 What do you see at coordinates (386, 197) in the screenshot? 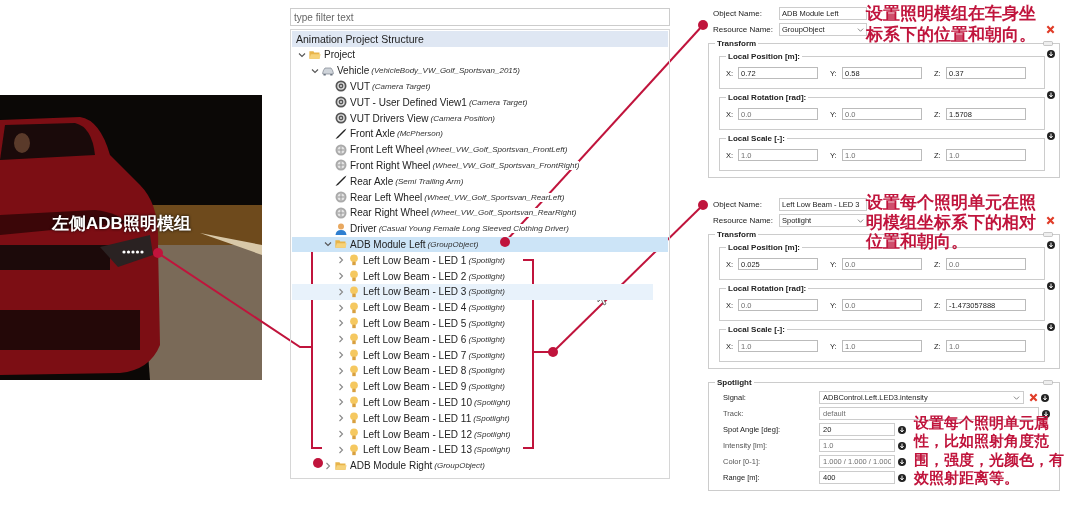
I see `tree-item-label: Rear Left Wheel` at bounding box center [386, 197].